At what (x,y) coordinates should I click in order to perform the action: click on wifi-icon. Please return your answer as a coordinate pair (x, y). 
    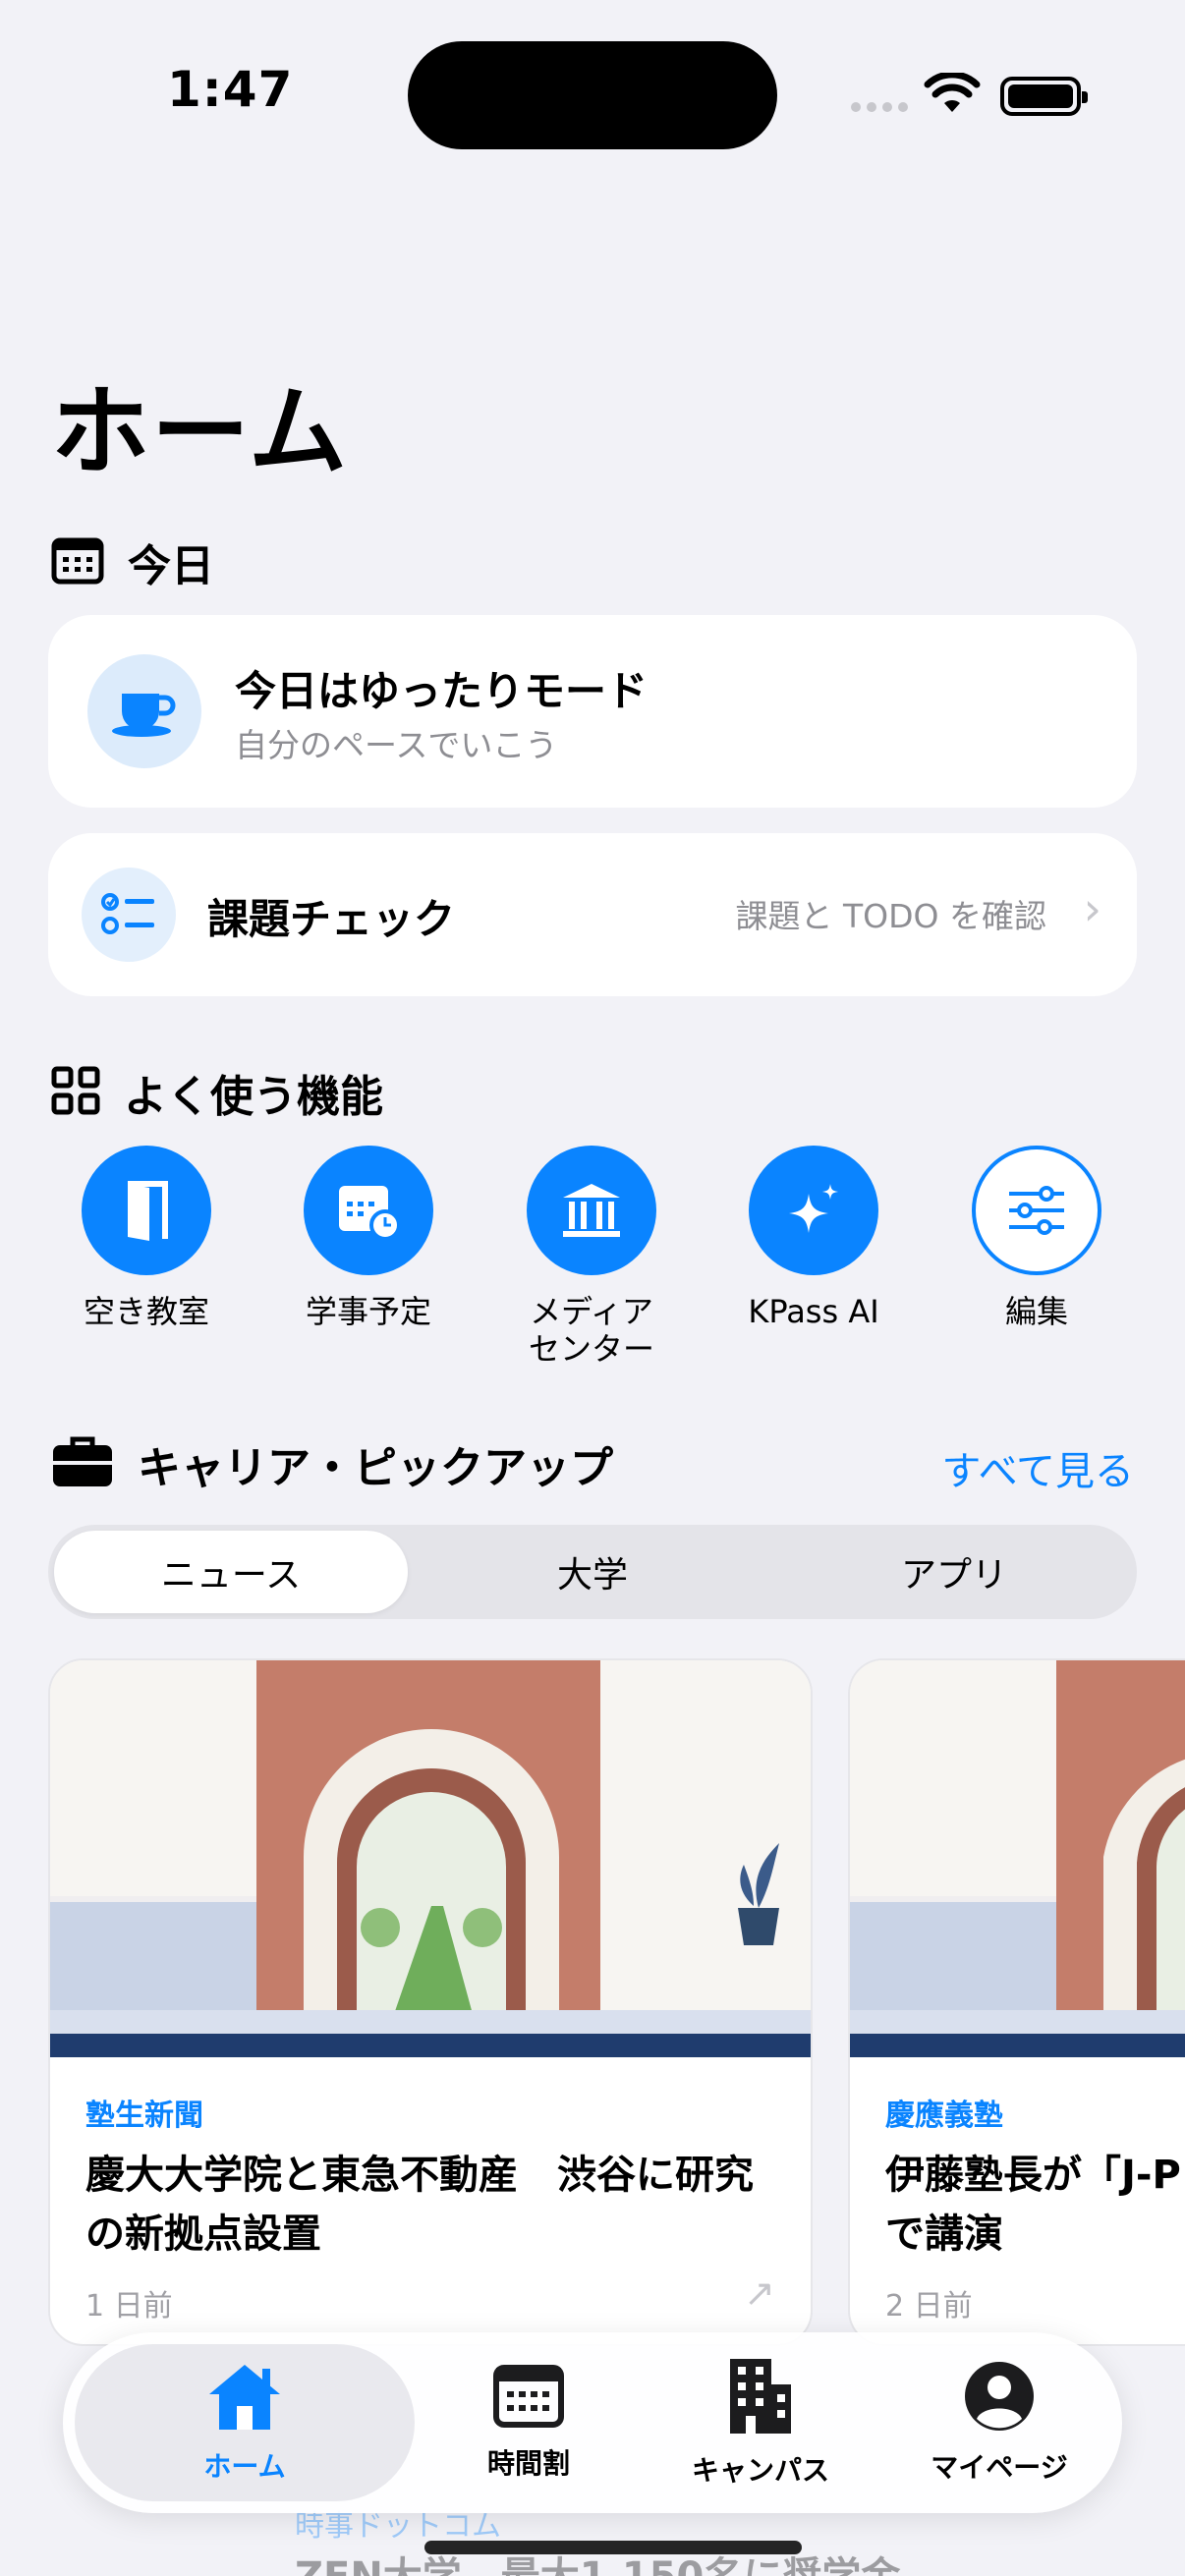
    Looking at the image, I should click on (953, 95).